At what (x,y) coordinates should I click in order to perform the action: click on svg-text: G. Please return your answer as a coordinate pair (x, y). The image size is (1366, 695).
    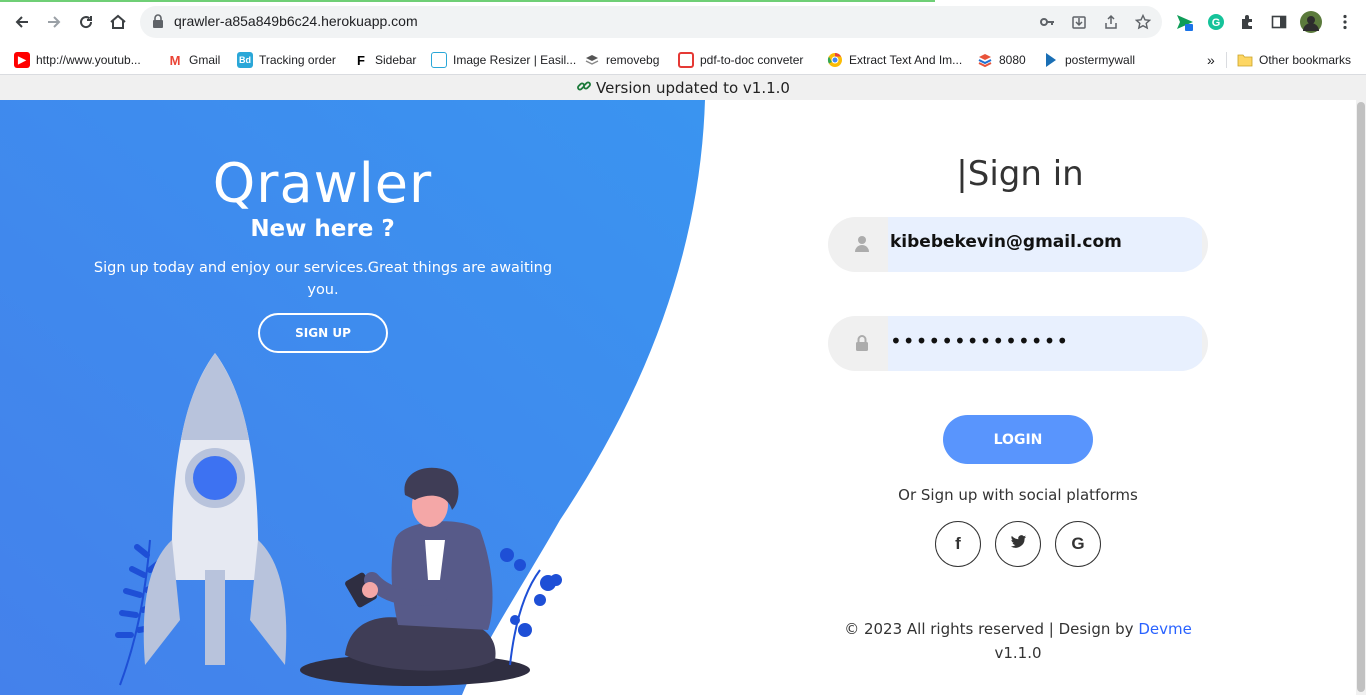
    Looking at the image, I should click on (1216, 23).